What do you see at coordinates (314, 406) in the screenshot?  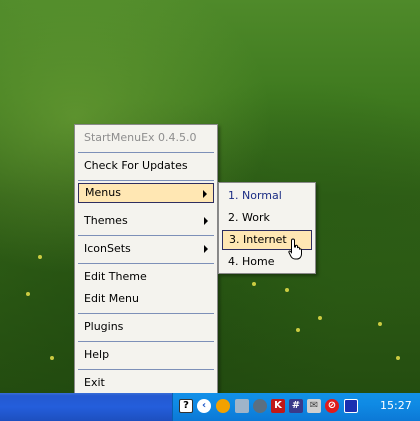 I see `envelope-icon: ✉` at bounding box center [314, 406].